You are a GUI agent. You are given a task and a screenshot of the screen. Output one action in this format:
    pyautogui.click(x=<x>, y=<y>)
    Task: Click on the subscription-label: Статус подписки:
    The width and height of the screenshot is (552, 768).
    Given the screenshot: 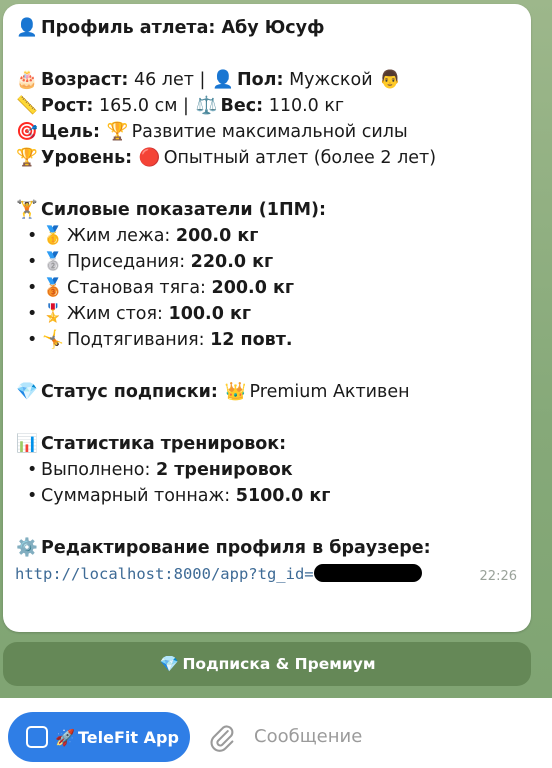 What is the action you would take?
    pyautogui.click(x=129, y=392)
    